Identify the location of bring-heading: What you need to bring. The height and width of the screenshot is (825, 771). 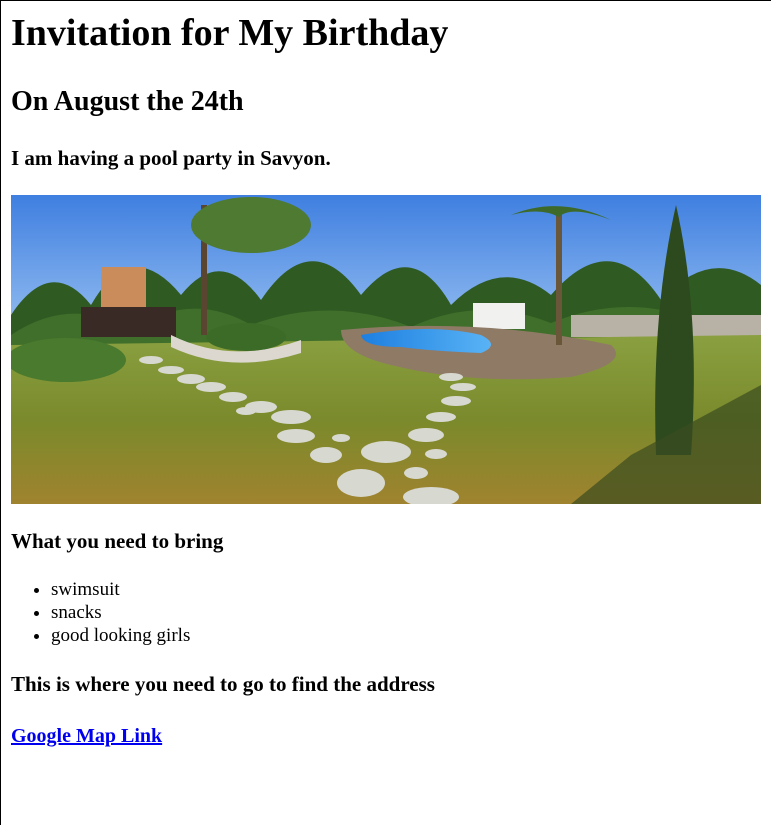
(117, 541).